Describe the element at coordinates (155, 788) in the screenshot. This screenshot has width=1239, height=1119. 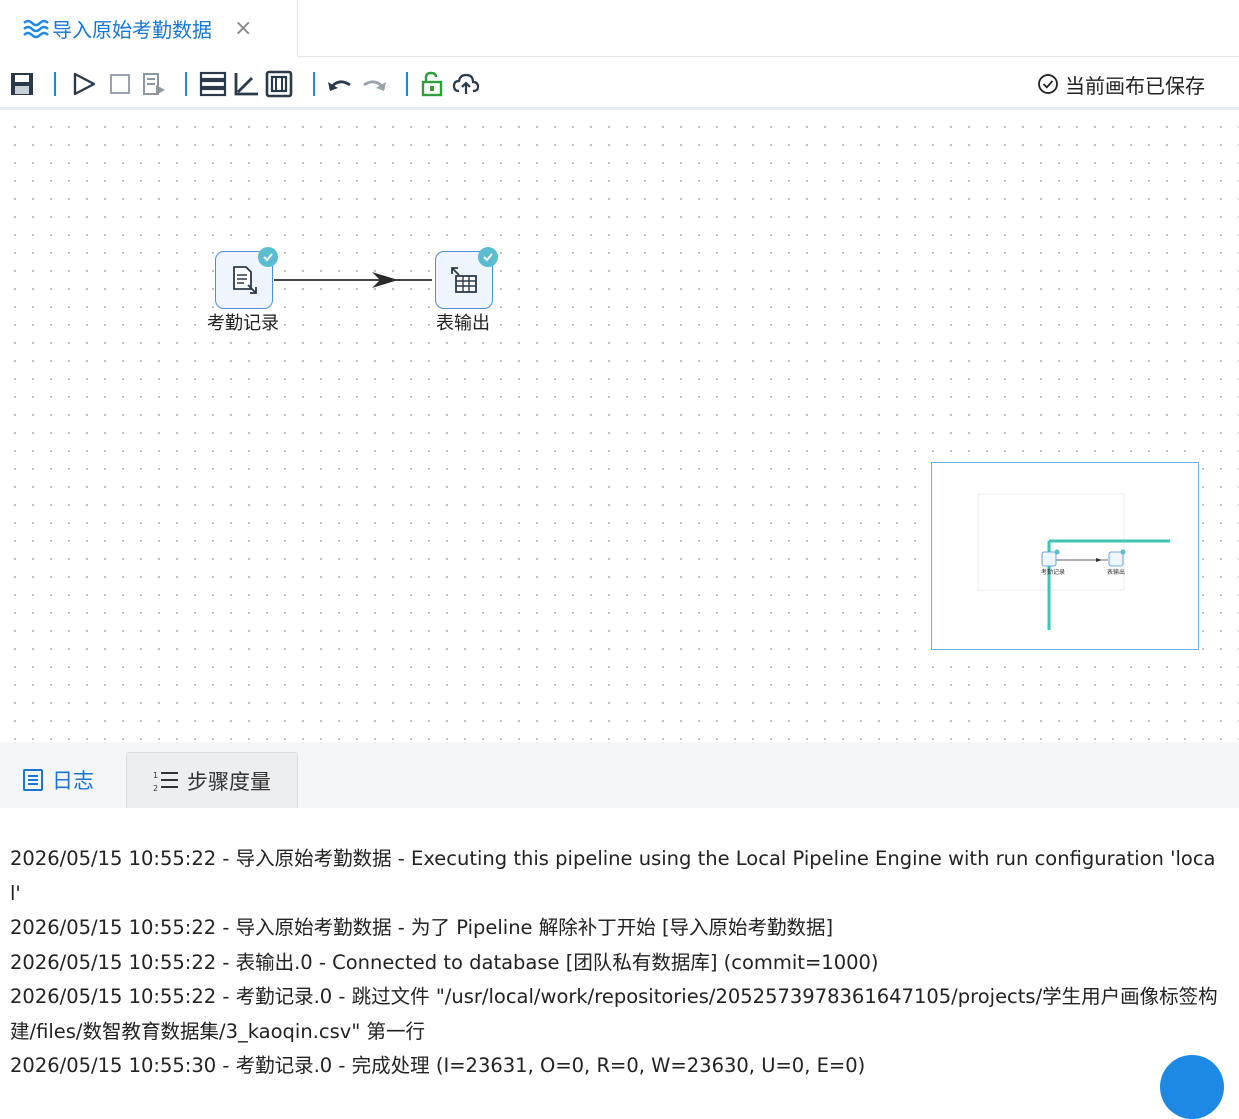
I see `svg-text: 2` at that location.